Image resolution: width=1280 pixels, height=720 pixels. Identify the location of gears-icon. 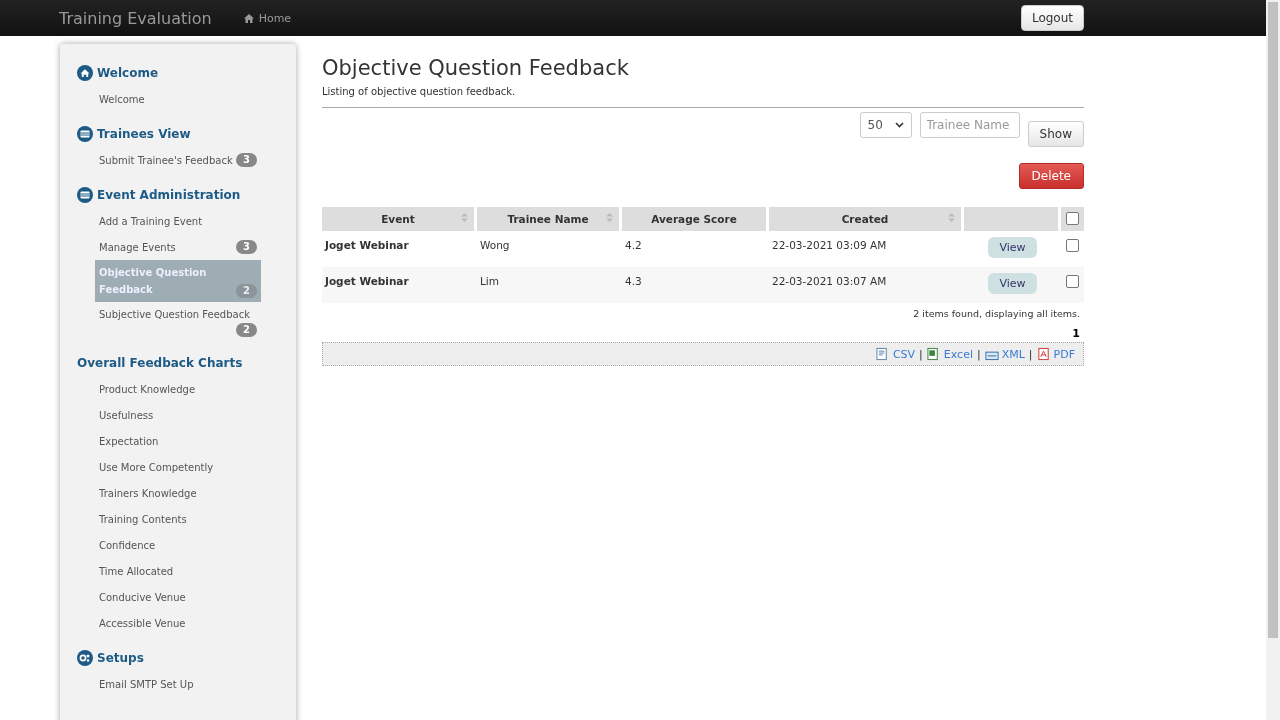
(85, 658).